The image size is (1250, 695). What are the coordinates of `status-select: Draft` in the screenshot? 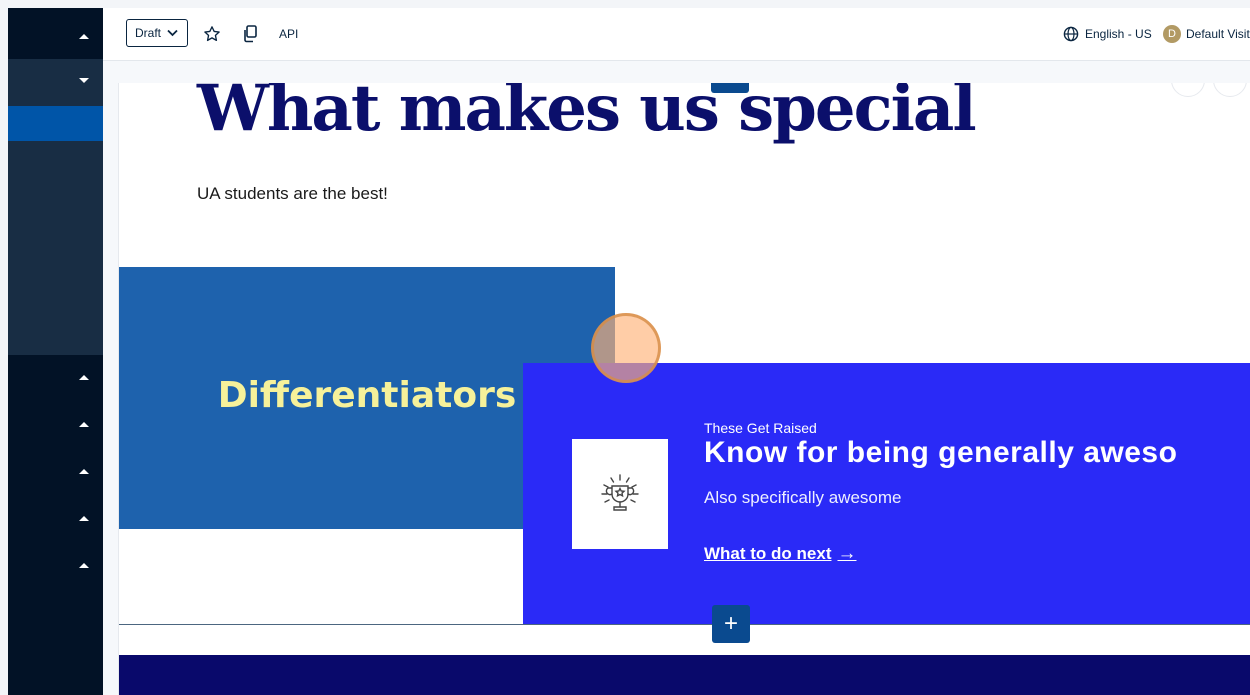 It's located at (157, 33).